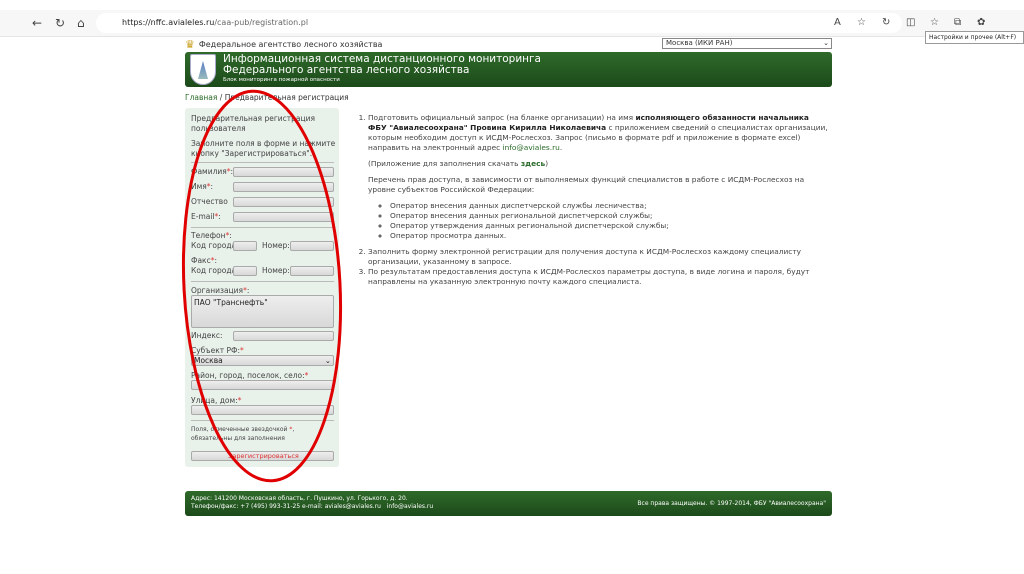  I want to click on surname-input, so click(283, 172).